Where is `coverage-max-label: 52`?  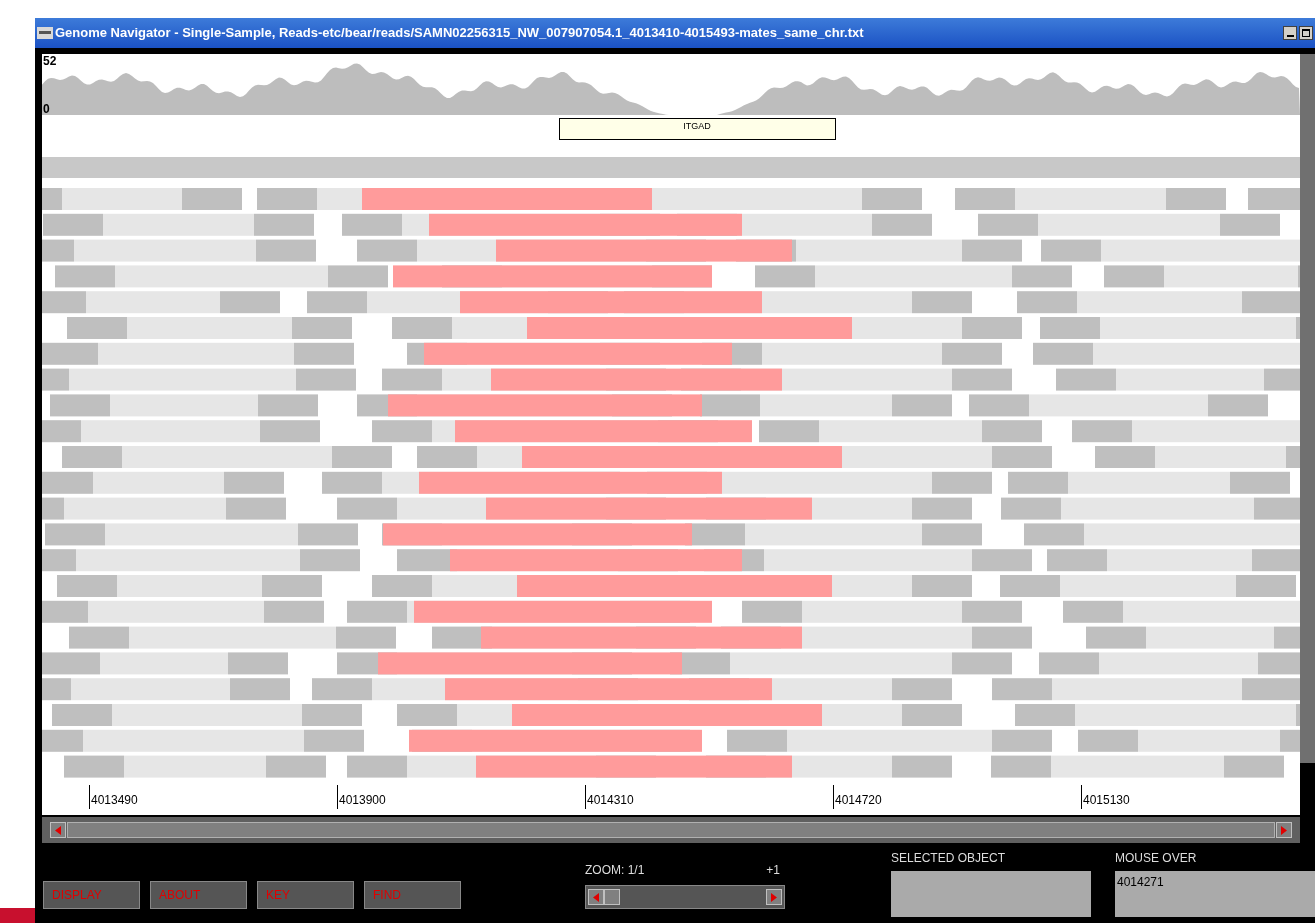
coverage-max-label: 52 is located at coordinates (50, 61).